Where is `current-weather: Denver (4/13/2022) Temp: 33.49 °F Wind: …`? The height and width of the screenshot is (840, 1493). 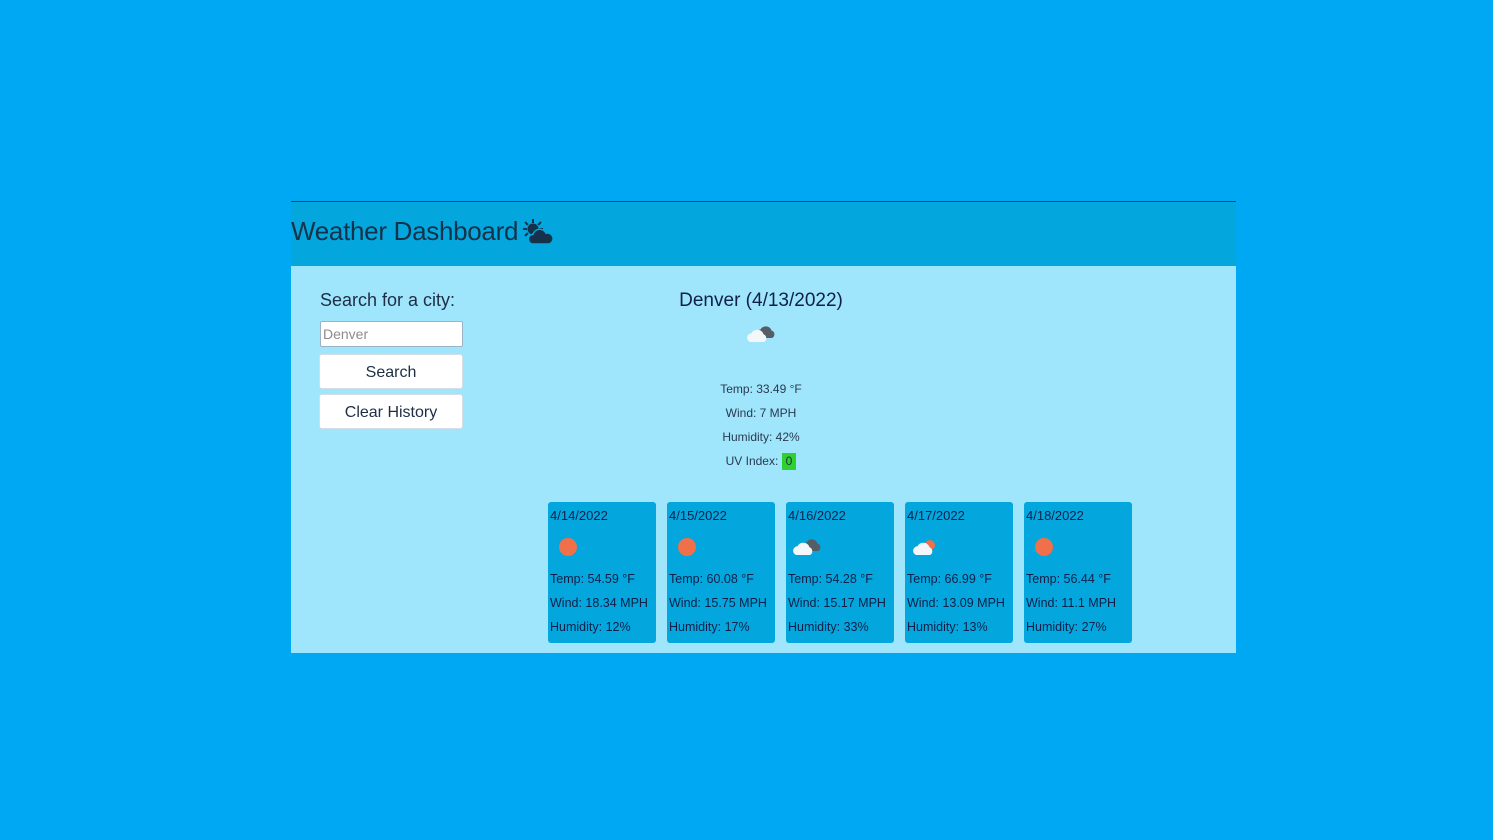
current-weather: Denver (4/13/2022) Temp: 33.49 °F Wind: … is located at coordinates (761, 381).